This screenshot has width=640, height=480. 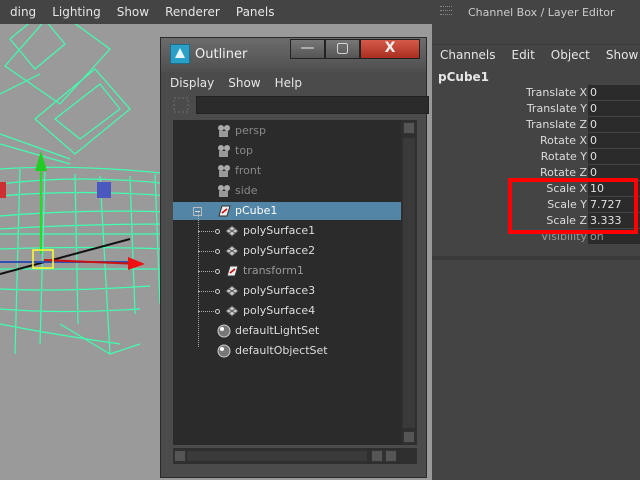 What do you see at coordinates (277, 330) in the screenshot?
I see `tree-item-label: defaultLightSet` at bounding box center [277, 330].